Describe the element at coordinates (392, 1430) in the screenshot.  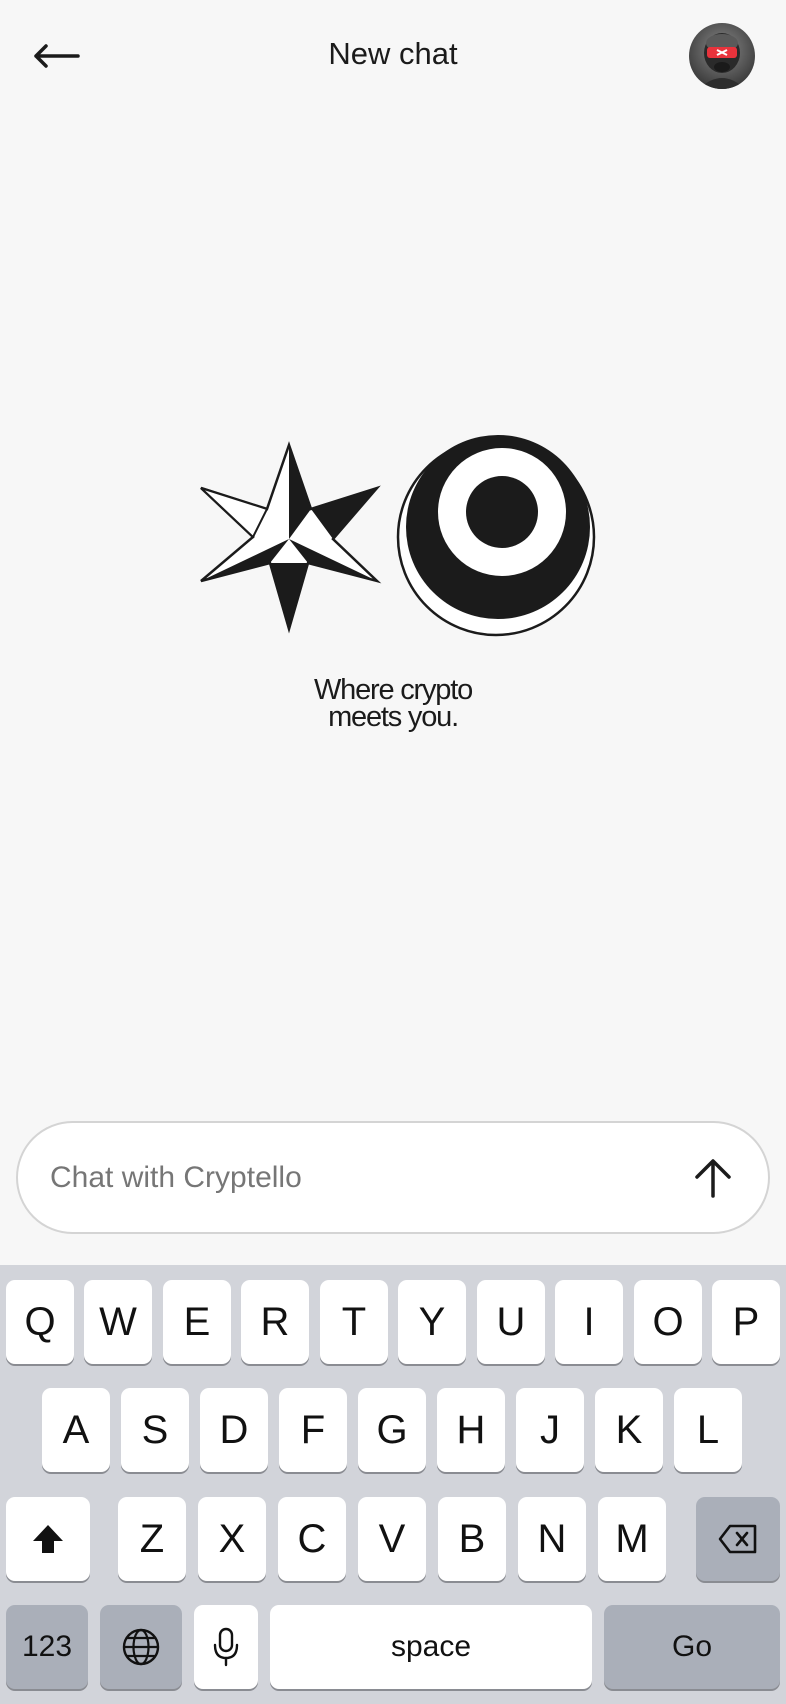
I see `key-g: G` at that location.